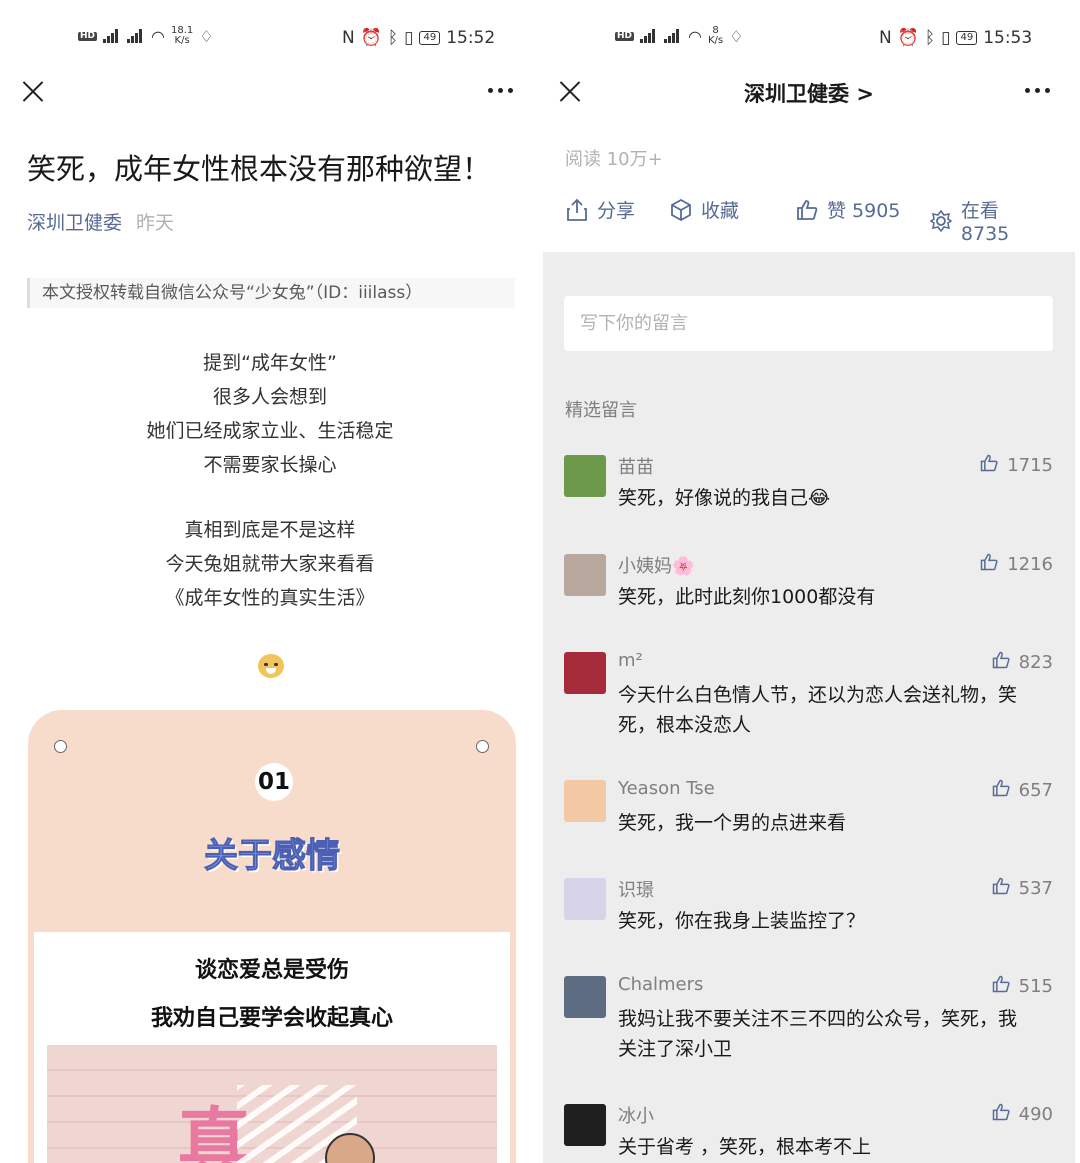 This screenshot has height=1163, width=1080. Describe the element at coordinates (146, 36) in the screenshot. I see `status-left: HD ◠ 18.1 K/s ♢` at that location.